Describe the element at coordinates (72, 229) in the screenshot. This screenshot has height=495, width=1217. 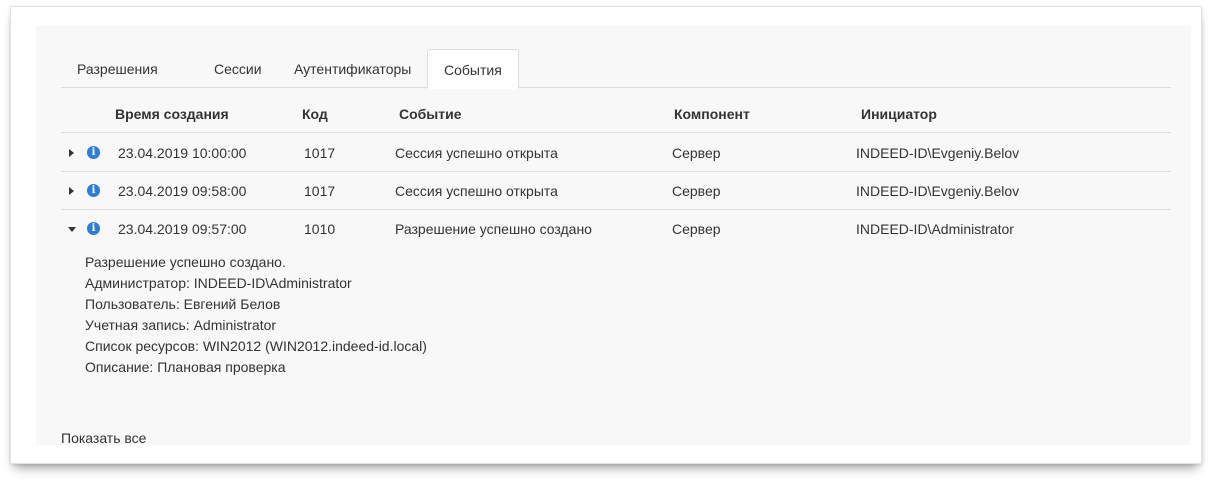
I see `caret-down-icon` at that location.